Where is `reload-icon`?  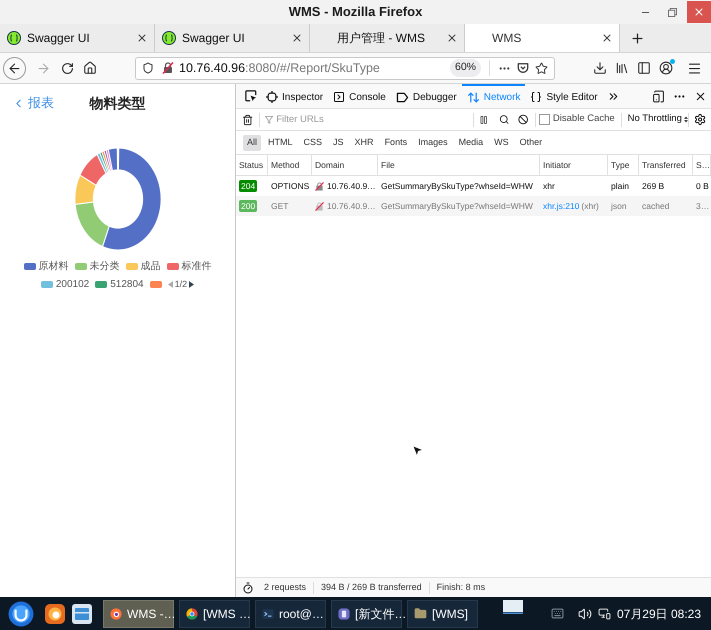
reload-icon is located at coordinates (67, 68).